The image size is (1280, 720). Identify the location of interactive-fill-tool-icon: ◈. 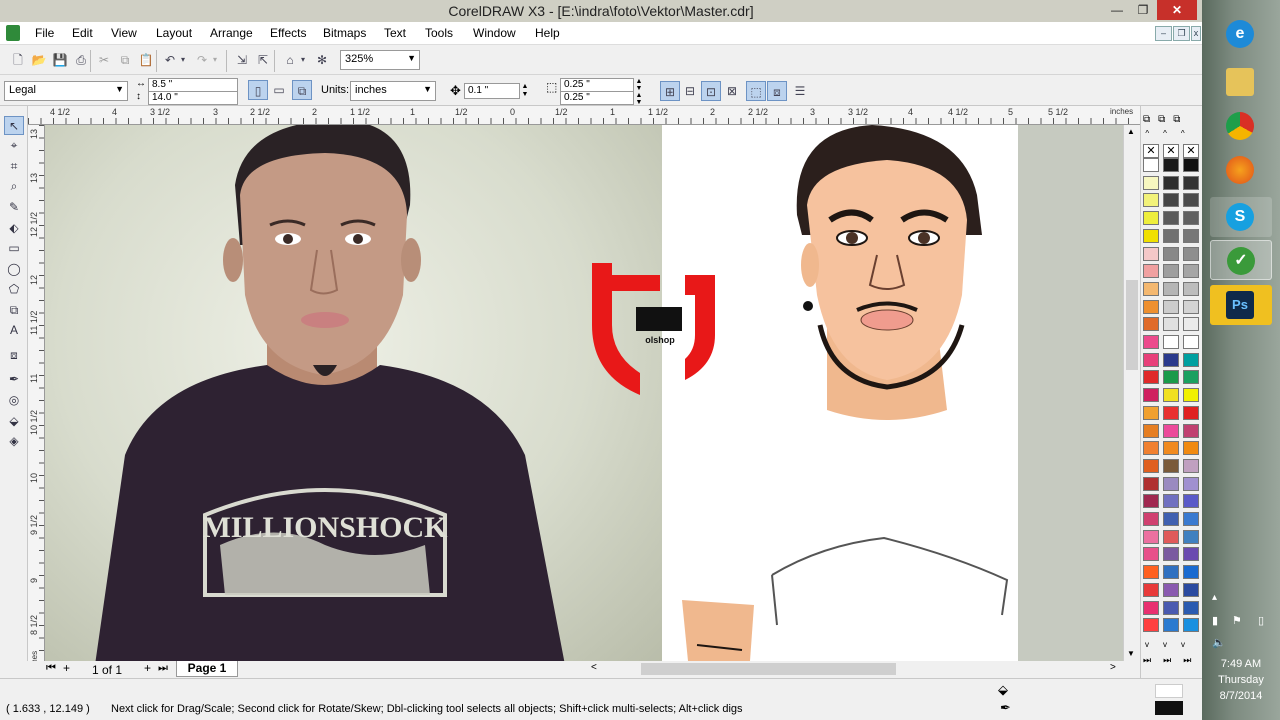
(14, 441).